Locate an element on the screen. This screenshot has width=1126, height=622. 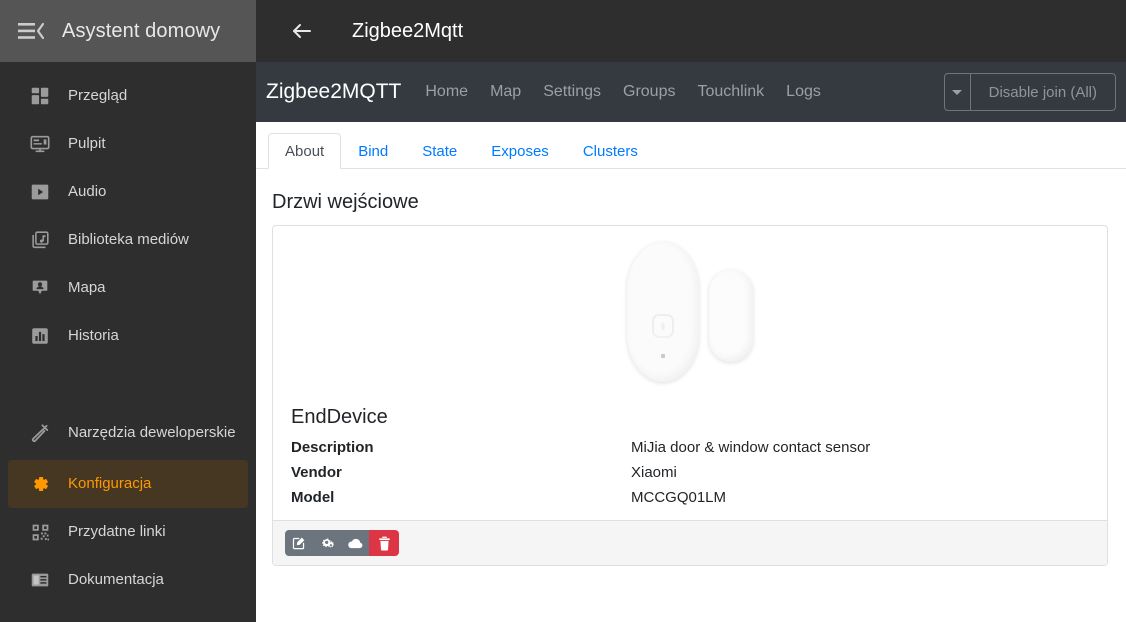
device-actions-toolbar is located at coordinates (342, 543).